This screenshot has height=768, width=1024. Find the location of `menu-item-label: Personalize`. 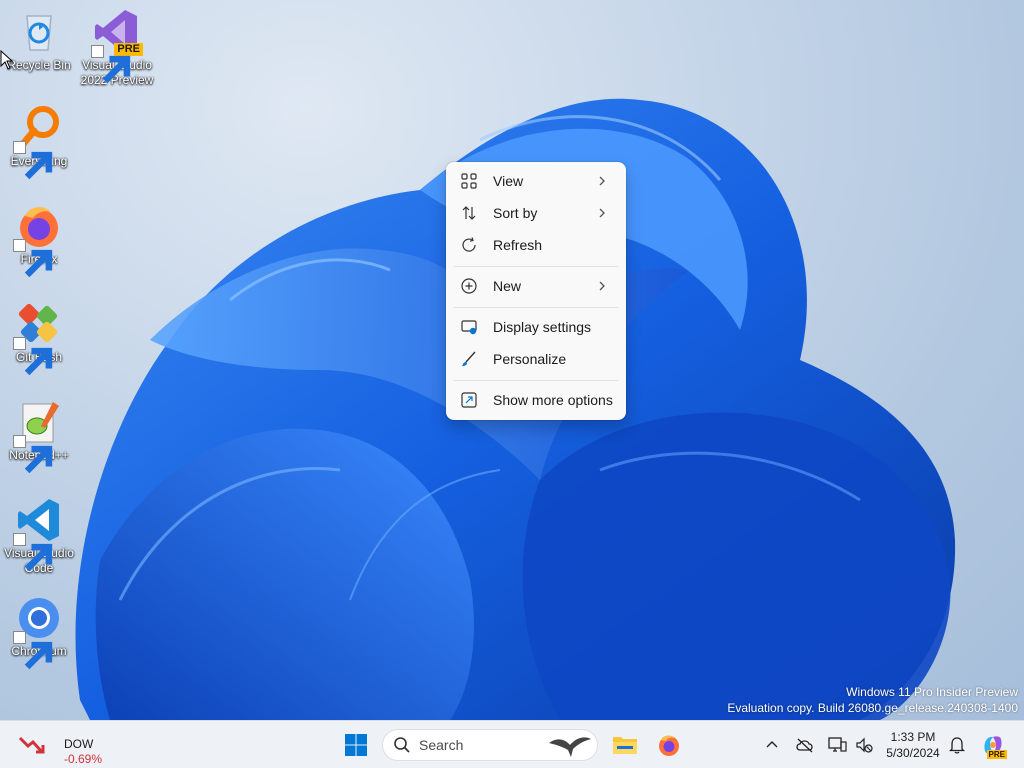

menu-item-label: Personalize is located at coordinates (530, 359).